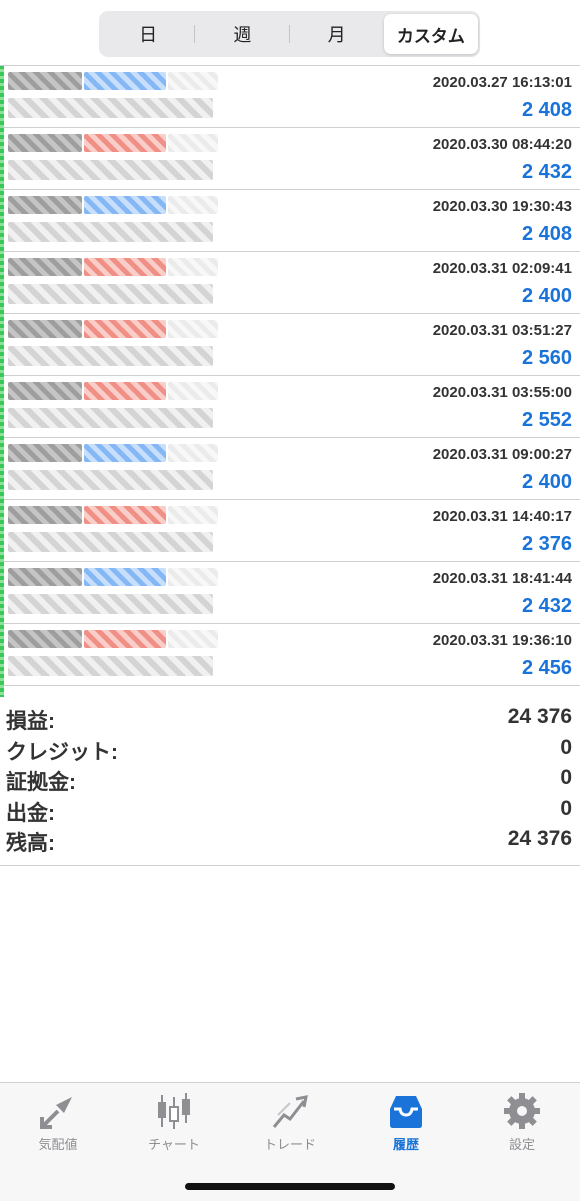 This screenshot has width=580, height=1201. Describe the element at coordinates (566, 747) in the screenshot. I see `credit-value: 0` at that location.